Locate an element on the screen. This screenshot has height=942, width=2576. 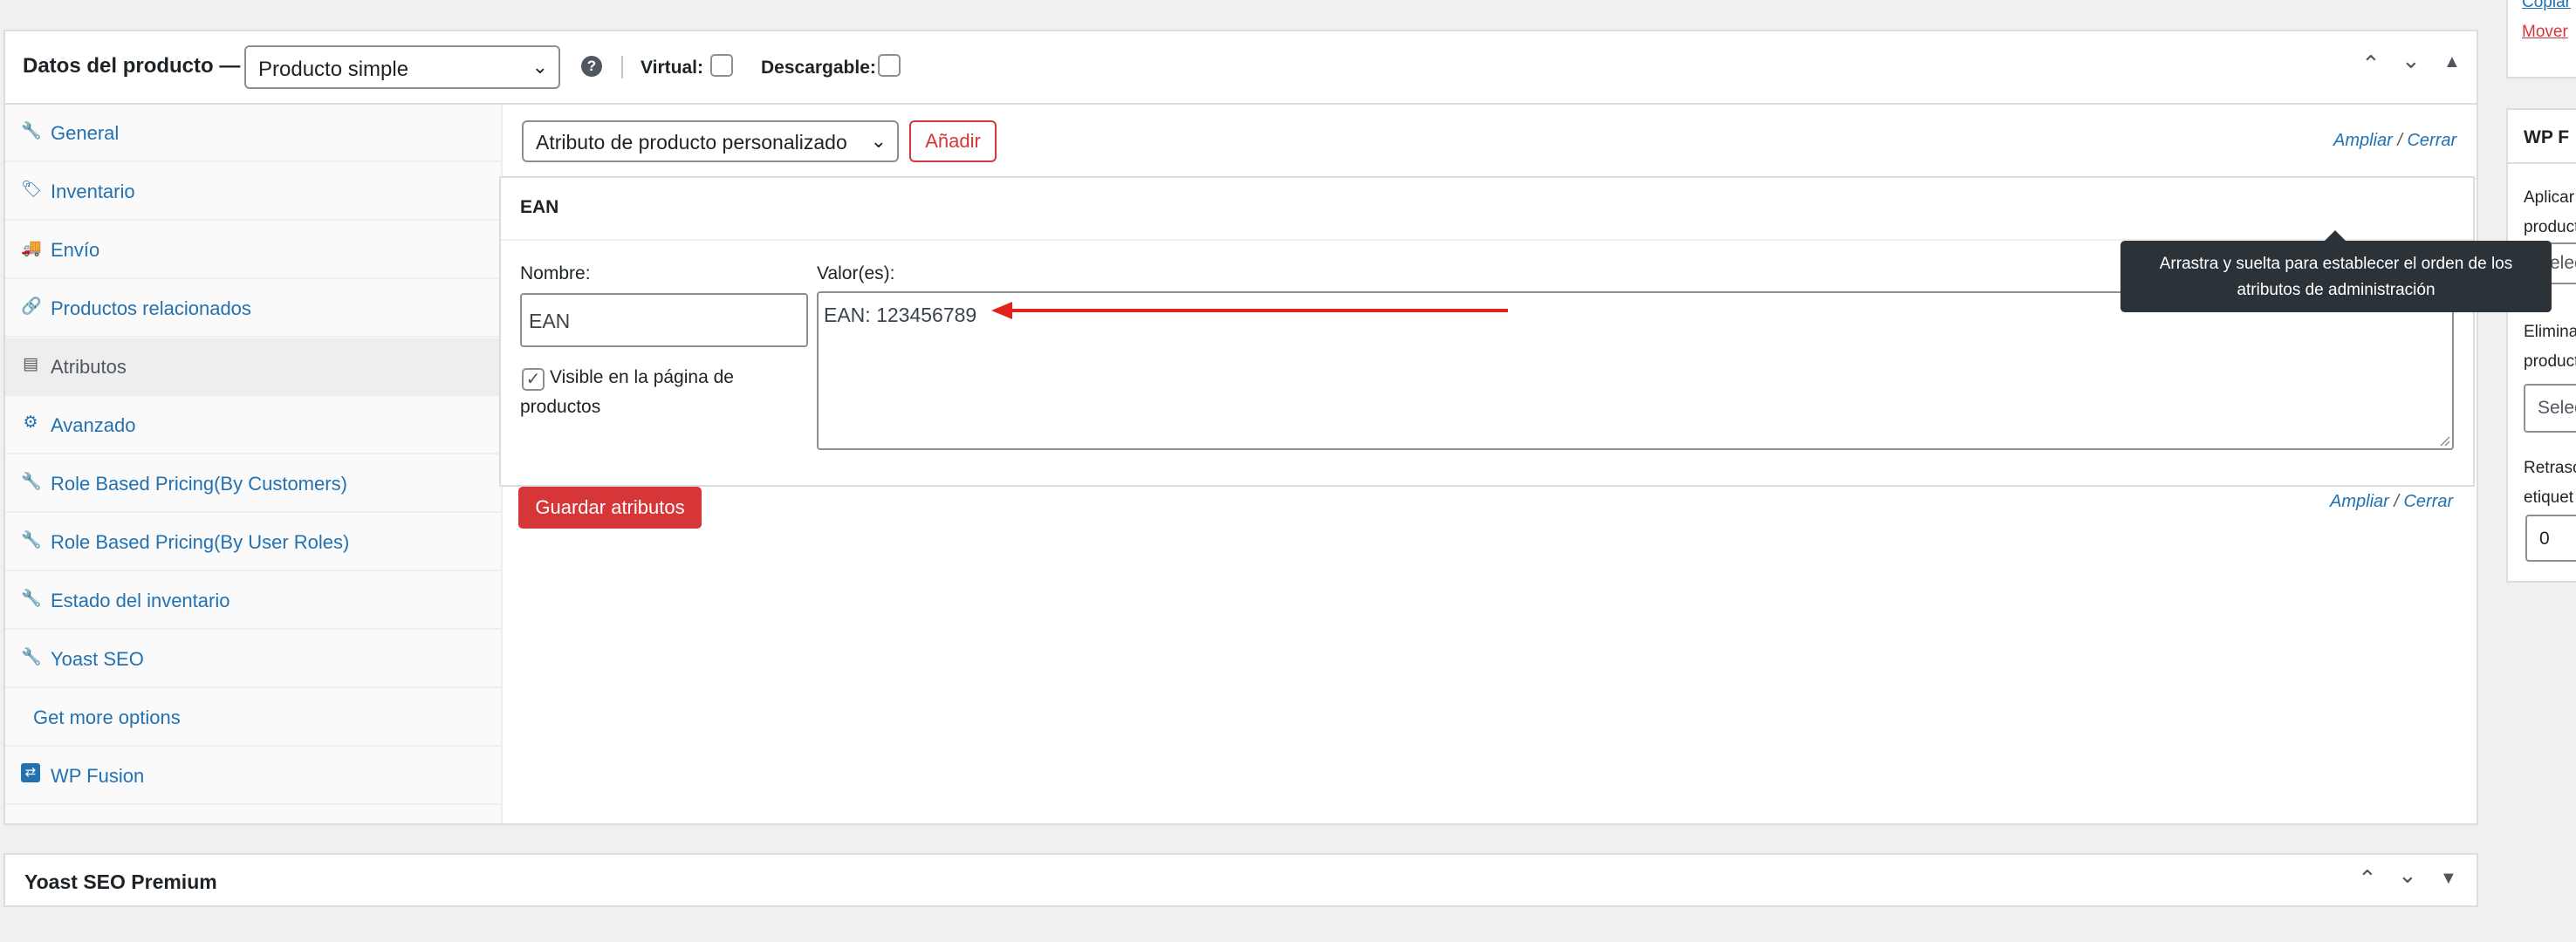
tab-label: Role Based Pricing(By User Roles) is located at coordinates (200, 542).